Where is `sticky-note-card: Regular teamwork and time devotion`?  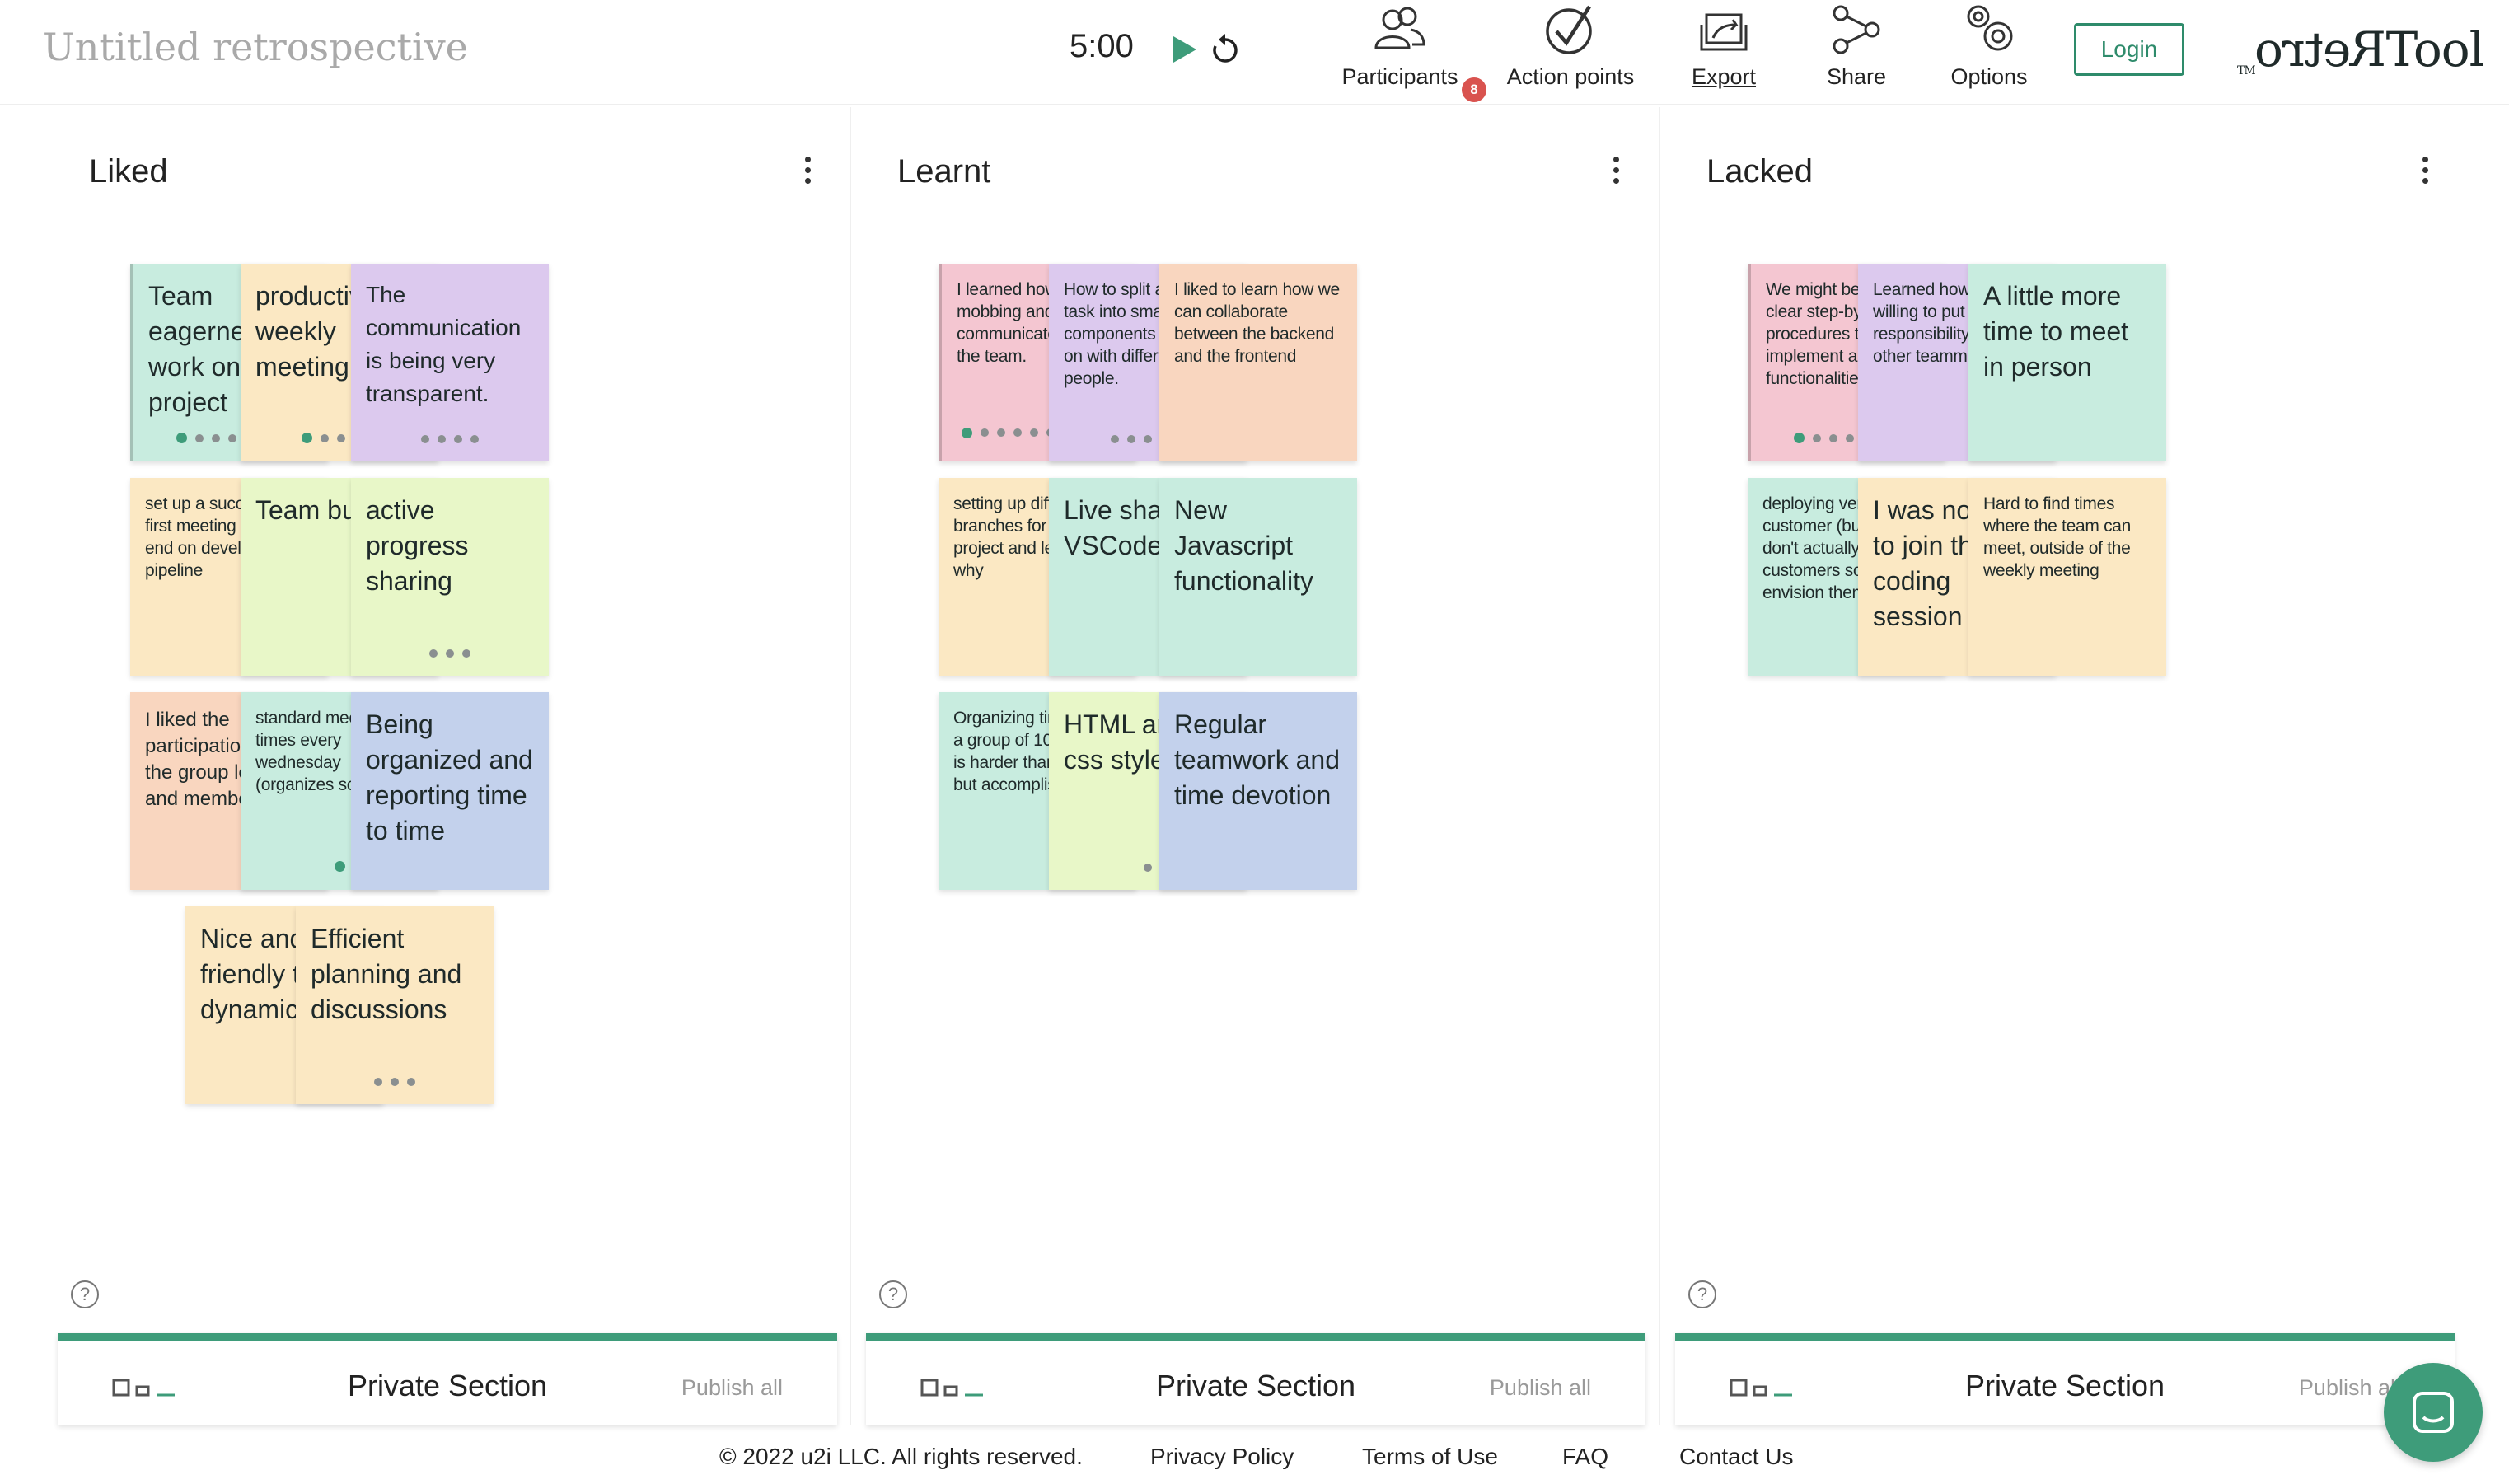
sticky-note-card: Regular teamwork and time devotion is located at coordinates (1258, 791).